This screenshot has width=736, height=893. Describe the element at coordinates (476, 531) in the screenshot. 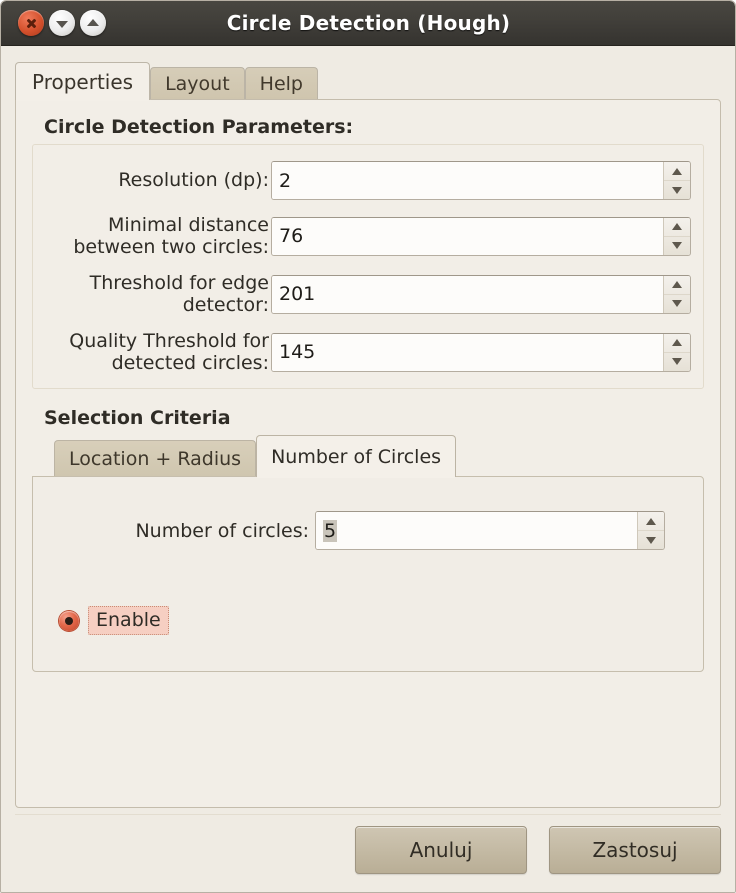

I see `number-of-circles-value: 5` at that location.